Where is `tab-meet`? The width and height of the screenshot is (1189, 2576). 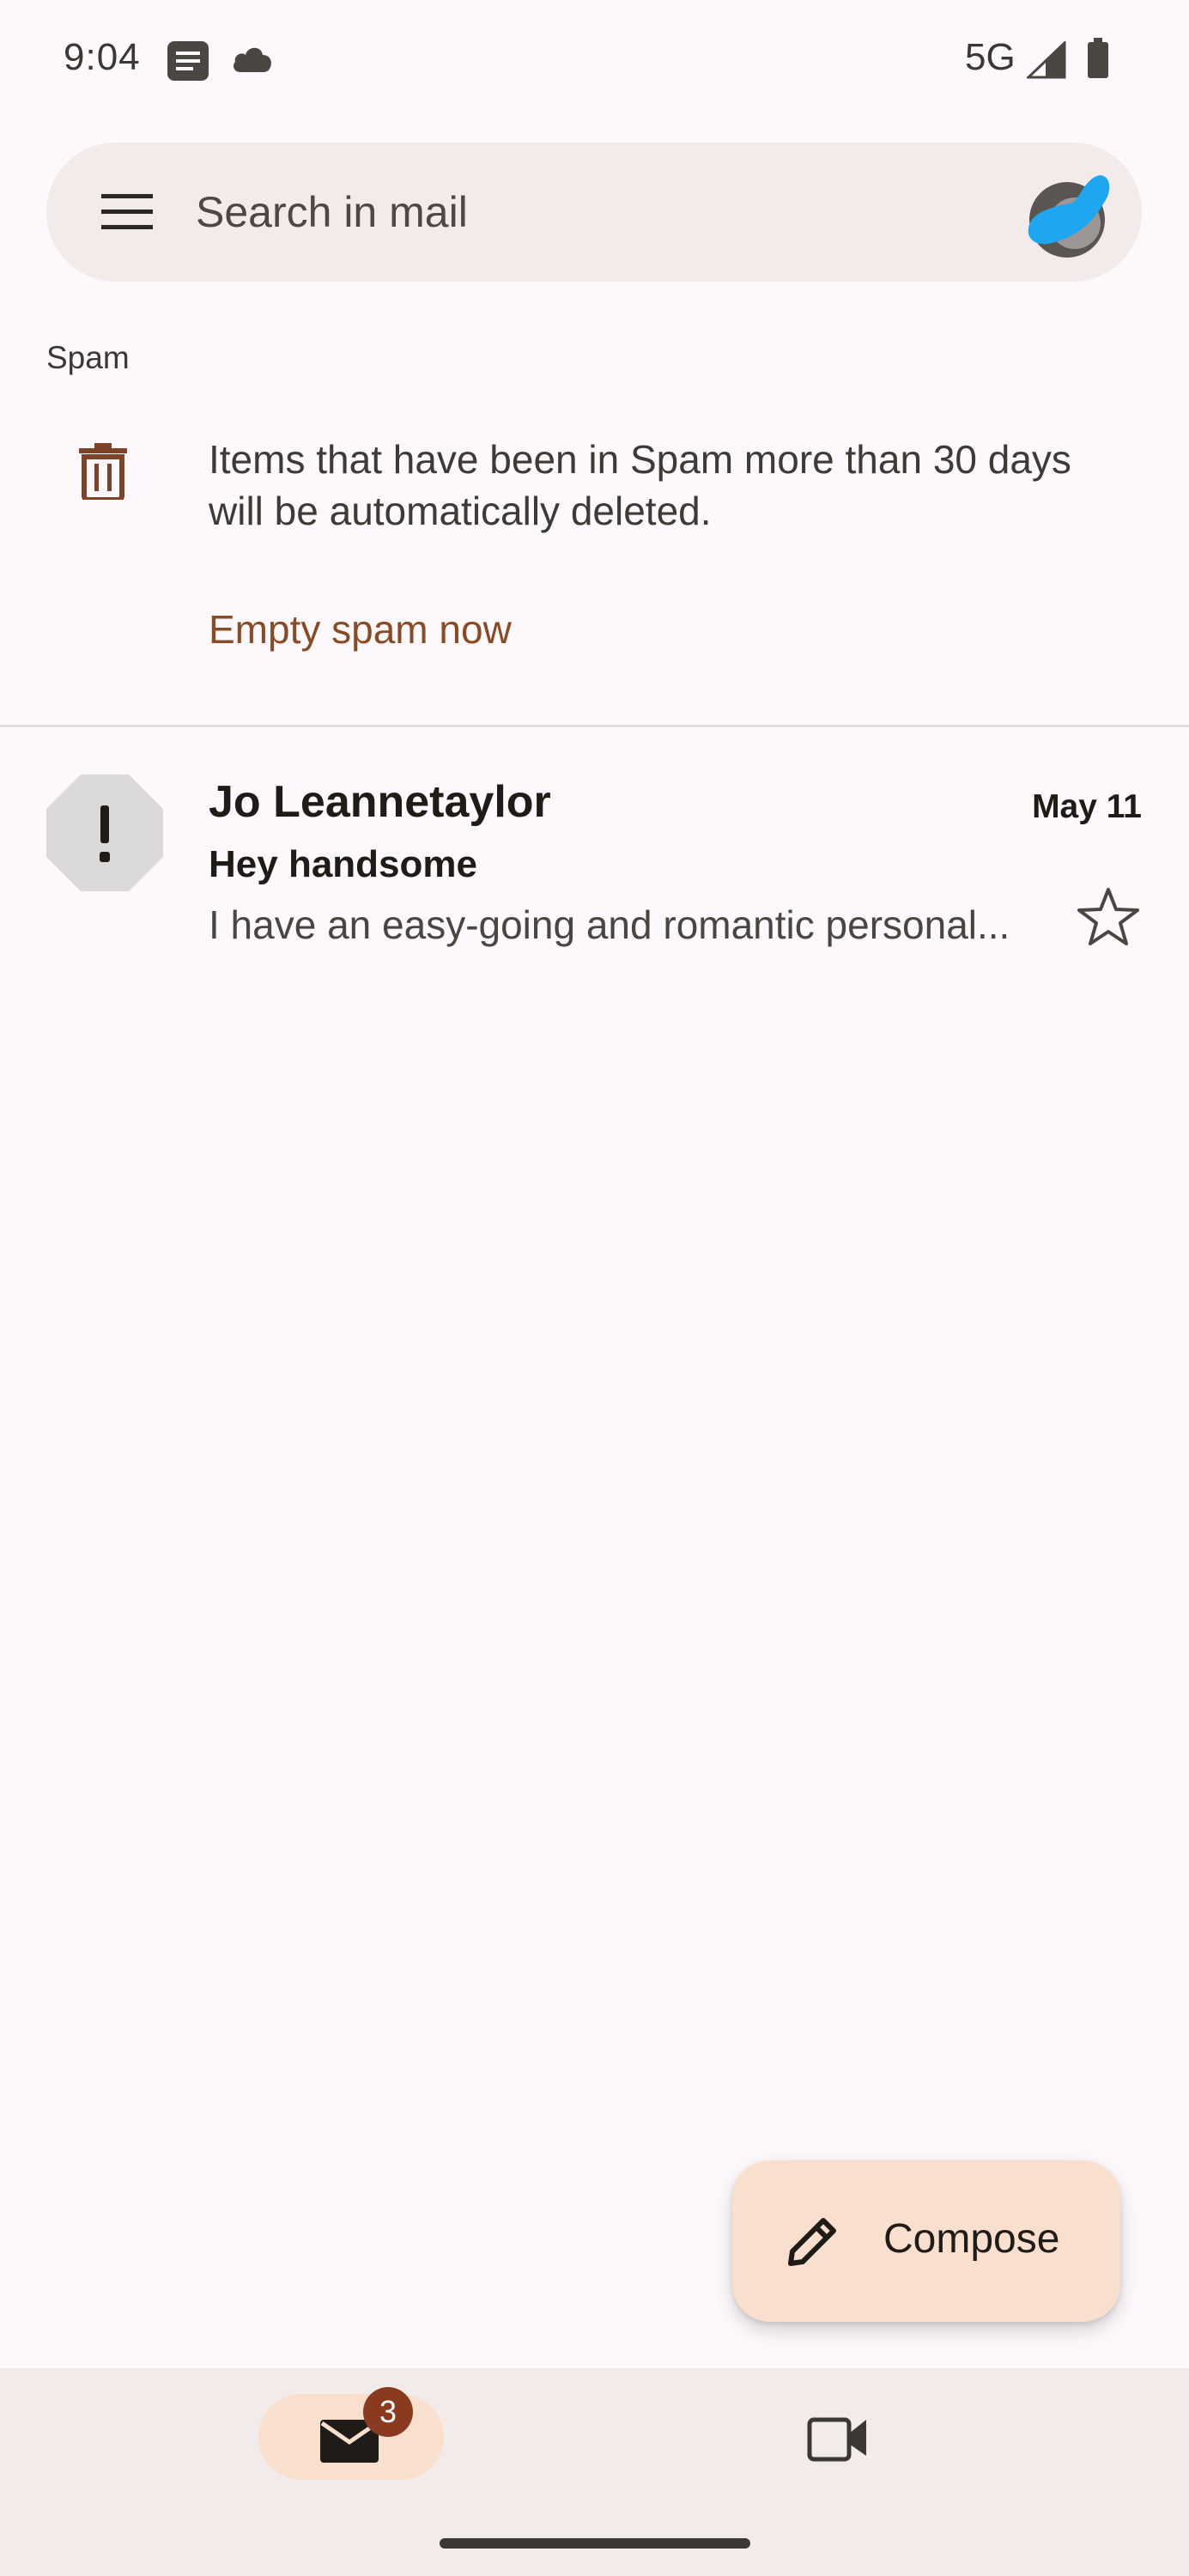 tab-meet is located at coordinates (837, 2437).